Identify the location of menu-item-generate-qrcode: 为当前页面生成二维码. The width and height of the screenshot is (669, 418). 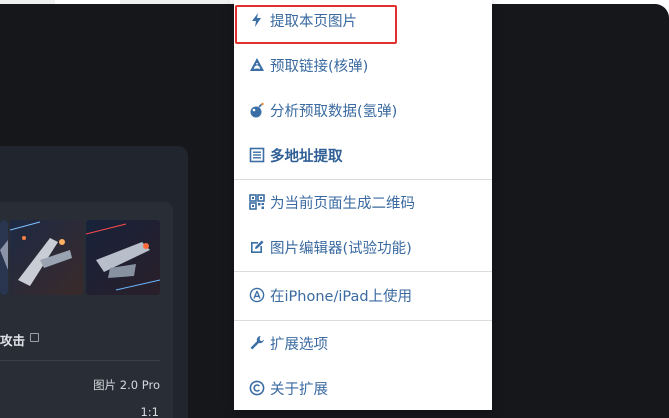
(363, 202).